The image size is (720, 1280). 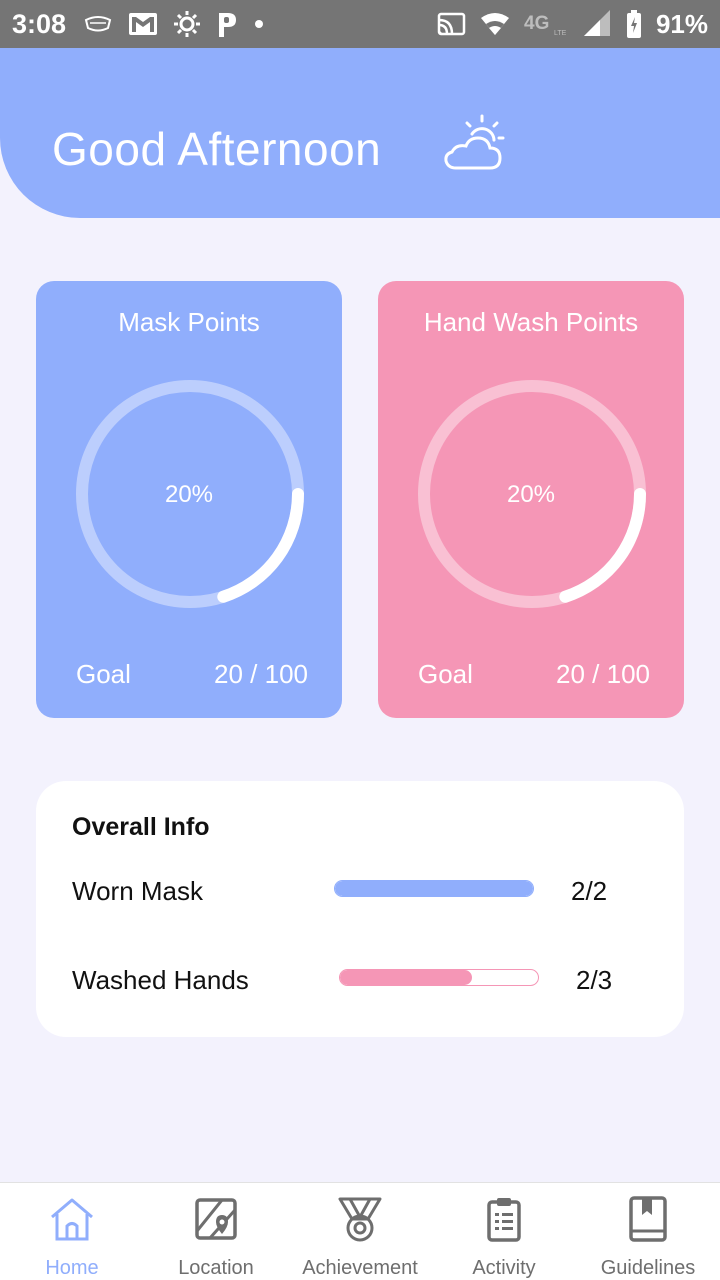 I want to click on medal-icon, so click(x=360, y=1219).